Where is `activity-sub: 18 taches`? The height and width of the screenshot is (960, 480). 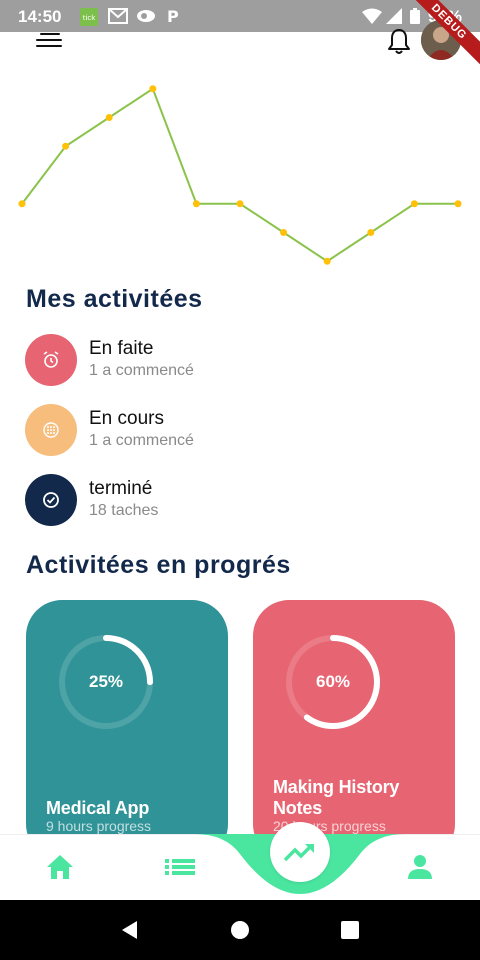
activity-sub: 18 taches is located at coordinates (124, 510).